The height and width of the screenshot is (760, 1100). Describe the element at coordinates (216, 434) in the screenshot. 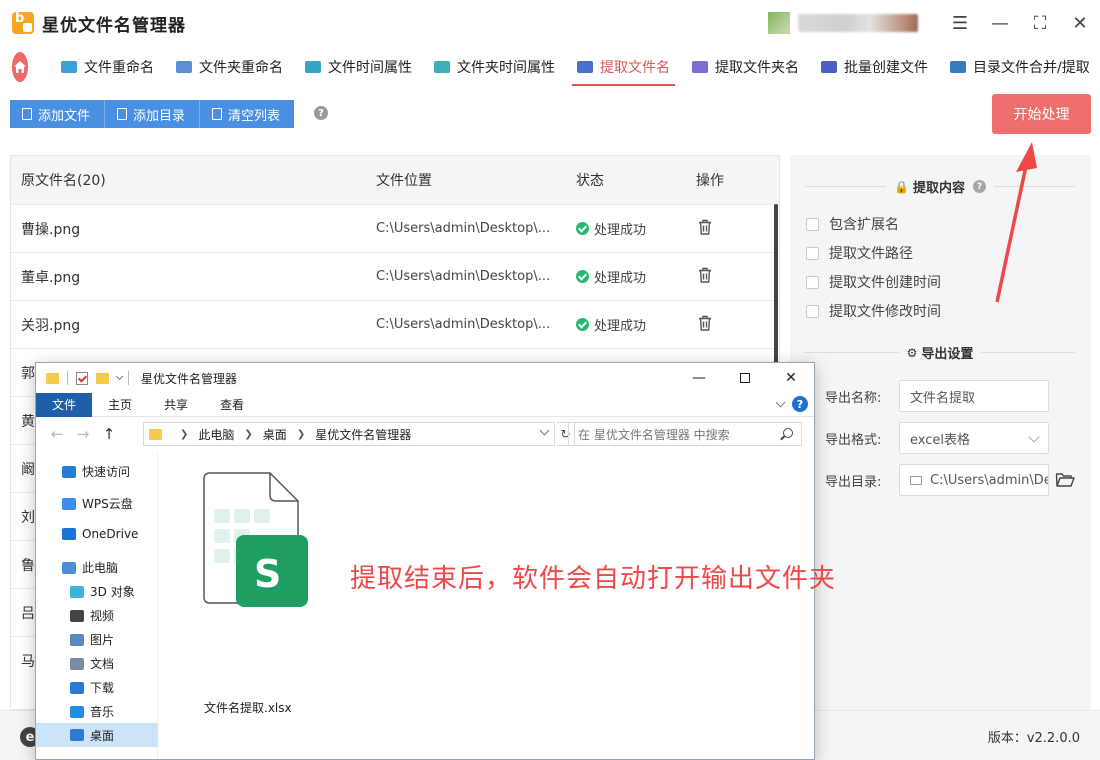

I see `breadcrumb-this-pc: 此电脑` at that location.